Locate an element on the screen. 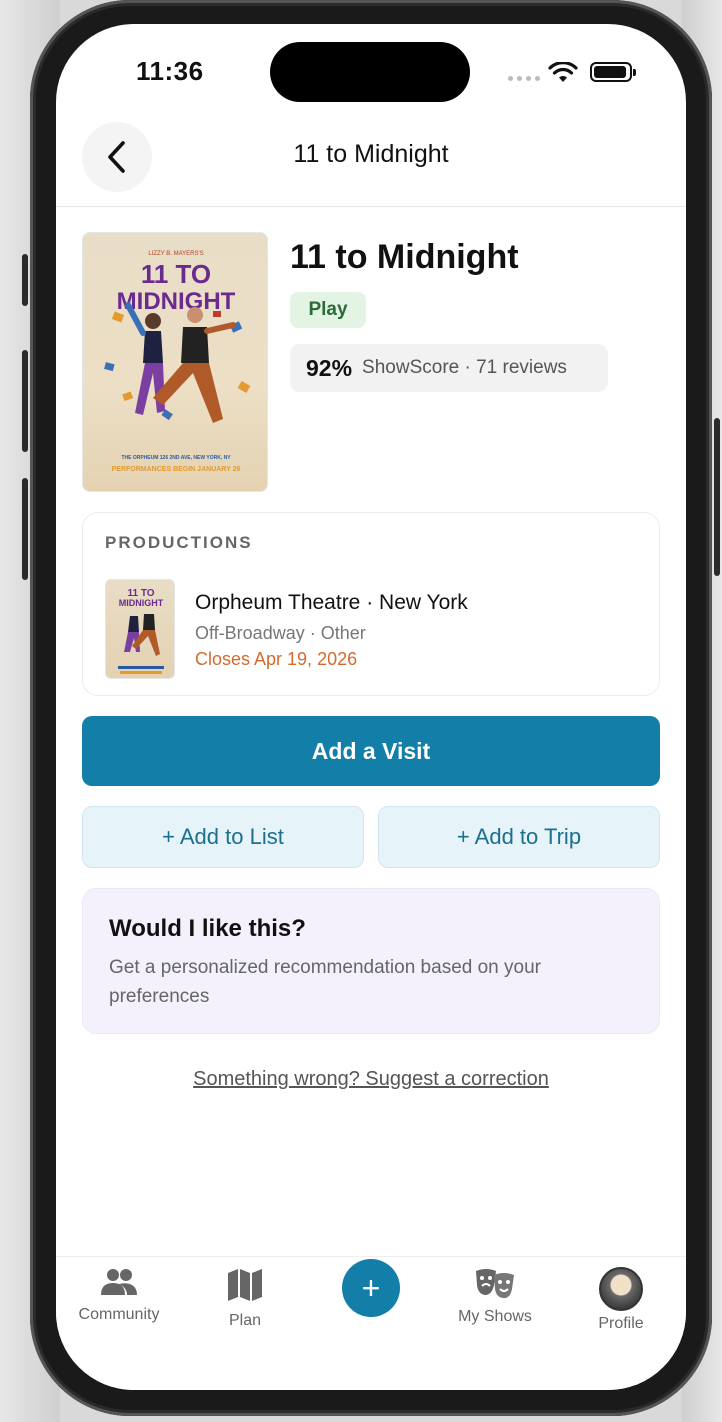 The image size is (722, 1422). battery-icon is located at coordinates (613, 72).